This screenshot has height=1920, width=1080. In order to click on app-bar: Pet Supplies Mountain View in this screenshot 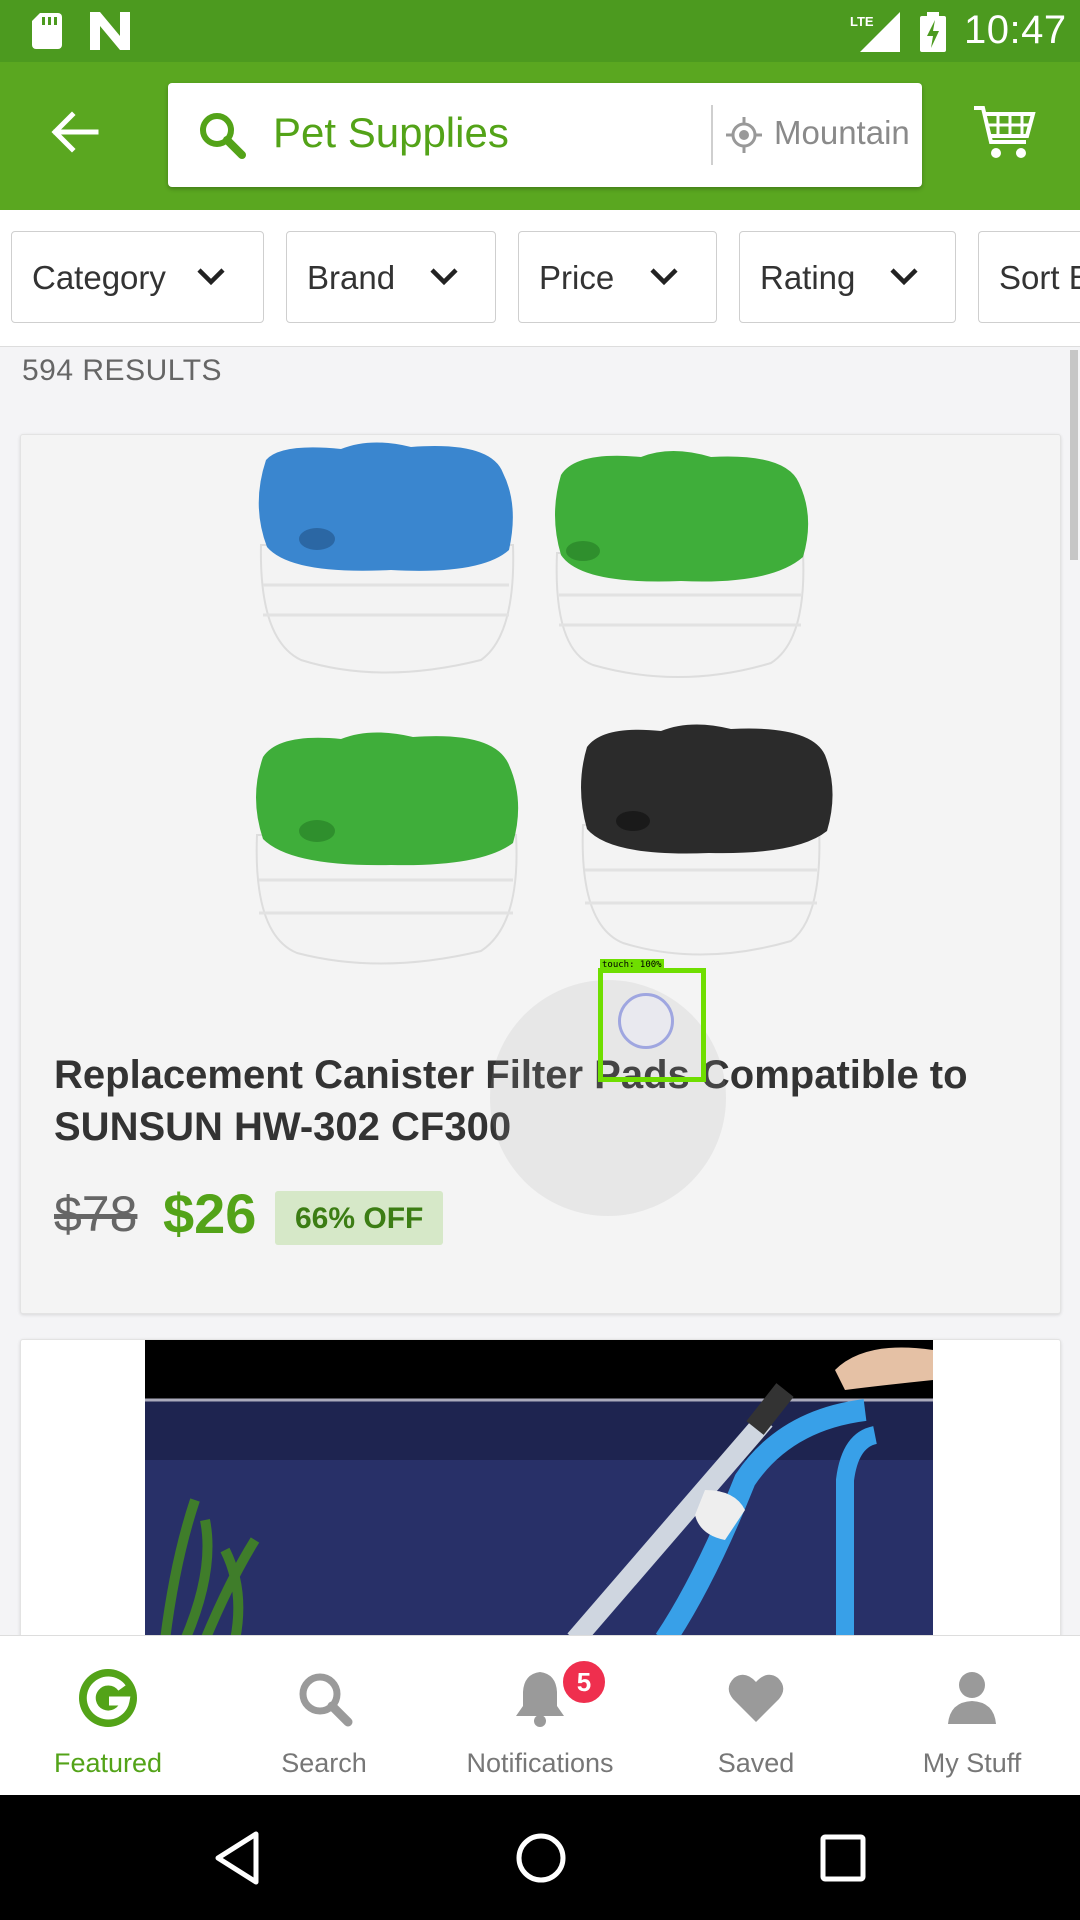, I will do `click(540, 136)`.